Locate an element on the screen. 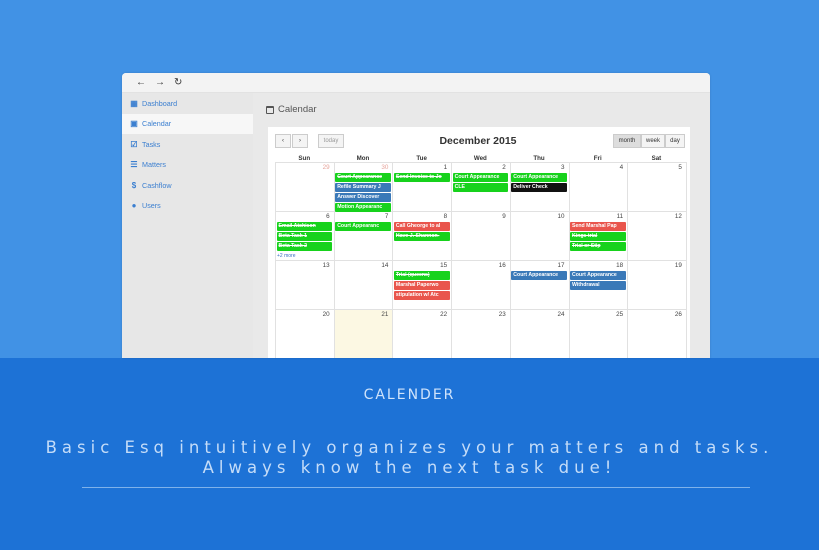 This screenshot has width=819, height=550. calendar-event: Call Gheorge to al is located at coordinates (421, 226).